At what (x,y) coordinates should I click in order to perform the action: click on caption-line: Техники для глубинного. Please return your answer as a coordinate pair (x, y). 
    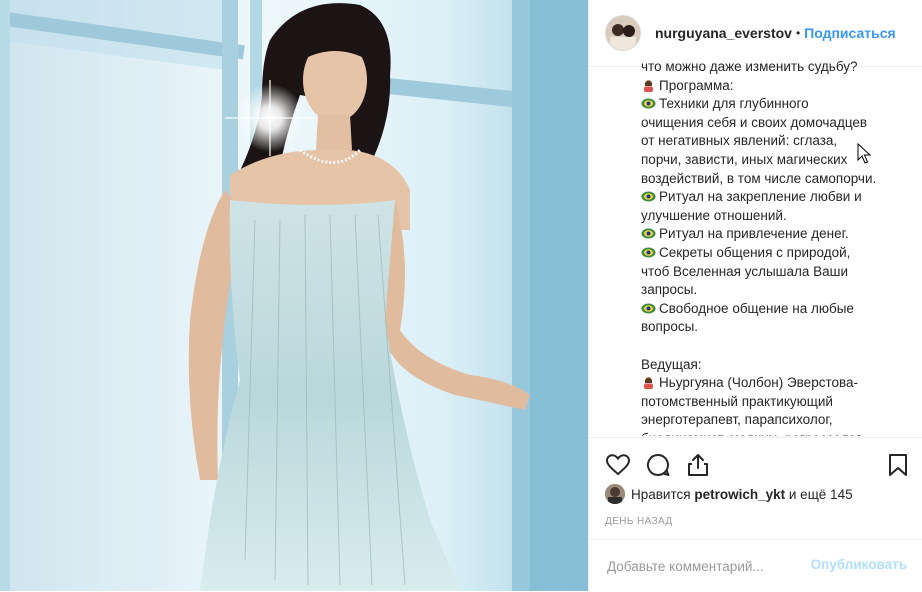
    Looking at the image, I should click on (776, 104).